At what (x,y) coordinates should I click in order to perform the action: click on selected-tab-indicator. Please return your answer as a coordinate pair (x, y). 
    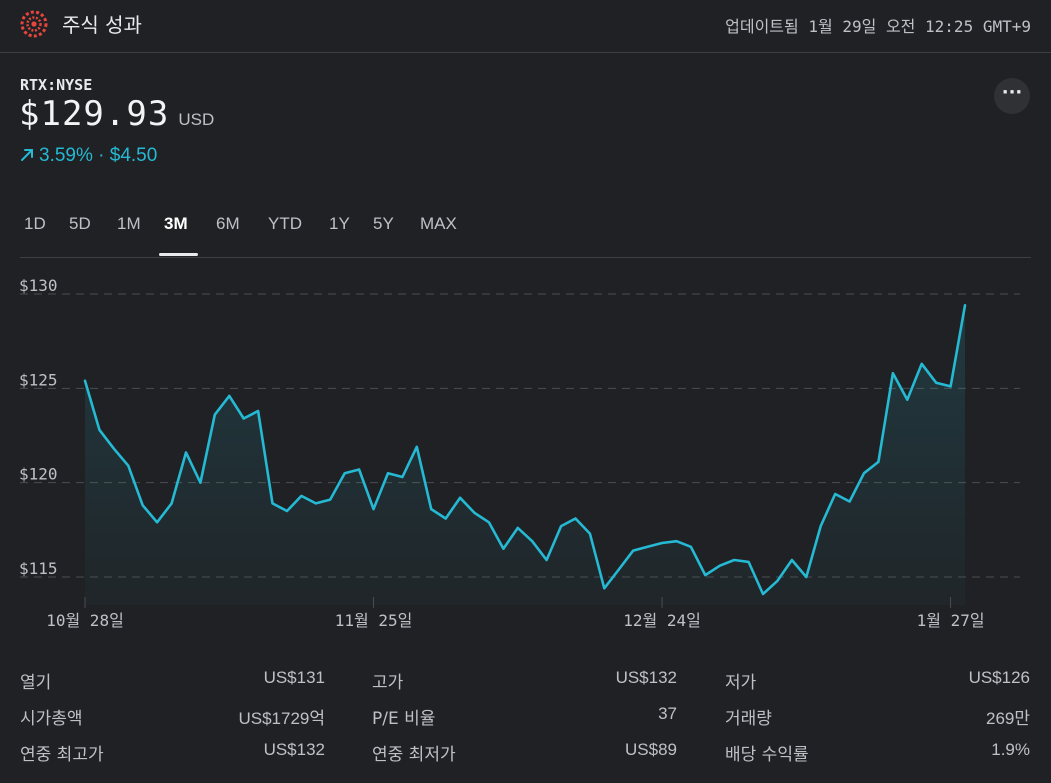
    Looking at the image, I should click on (178, 254).